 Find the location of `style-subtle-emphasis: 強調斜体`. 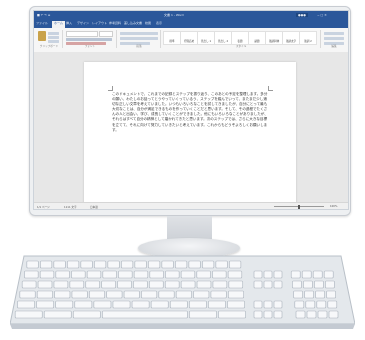

style-subtle-emphasis: 強調斜体 is located at coordinates (274, 38).